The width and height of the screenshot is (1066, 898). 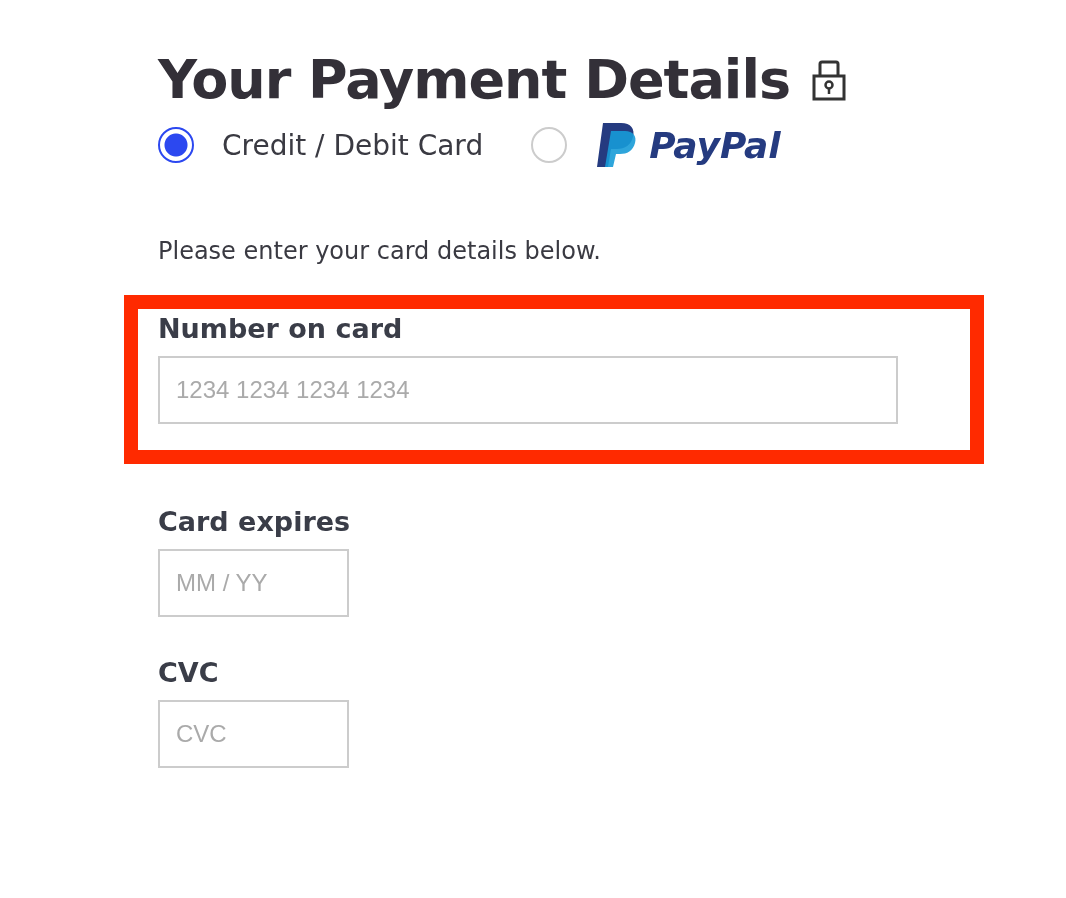 I want to click on page-title: Your Payment Details, so click(x=474, y=79).